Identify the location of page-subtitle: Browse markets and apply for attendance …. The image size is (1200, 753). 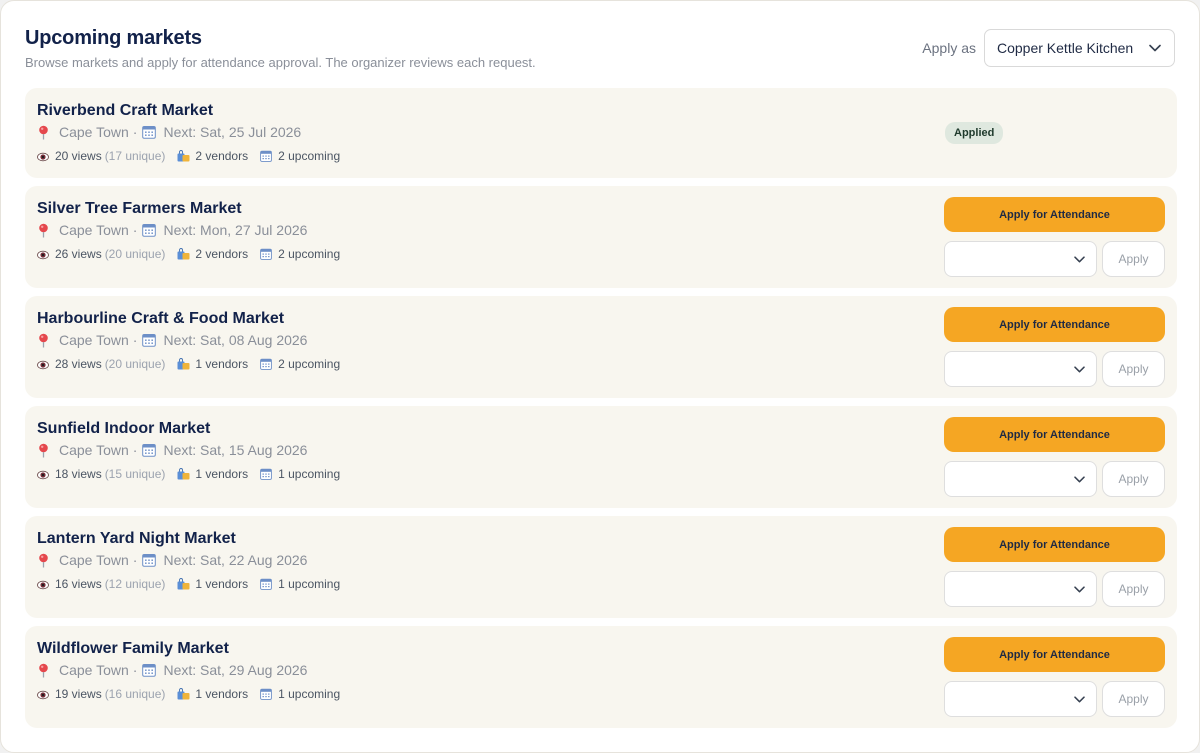
(280, 62).